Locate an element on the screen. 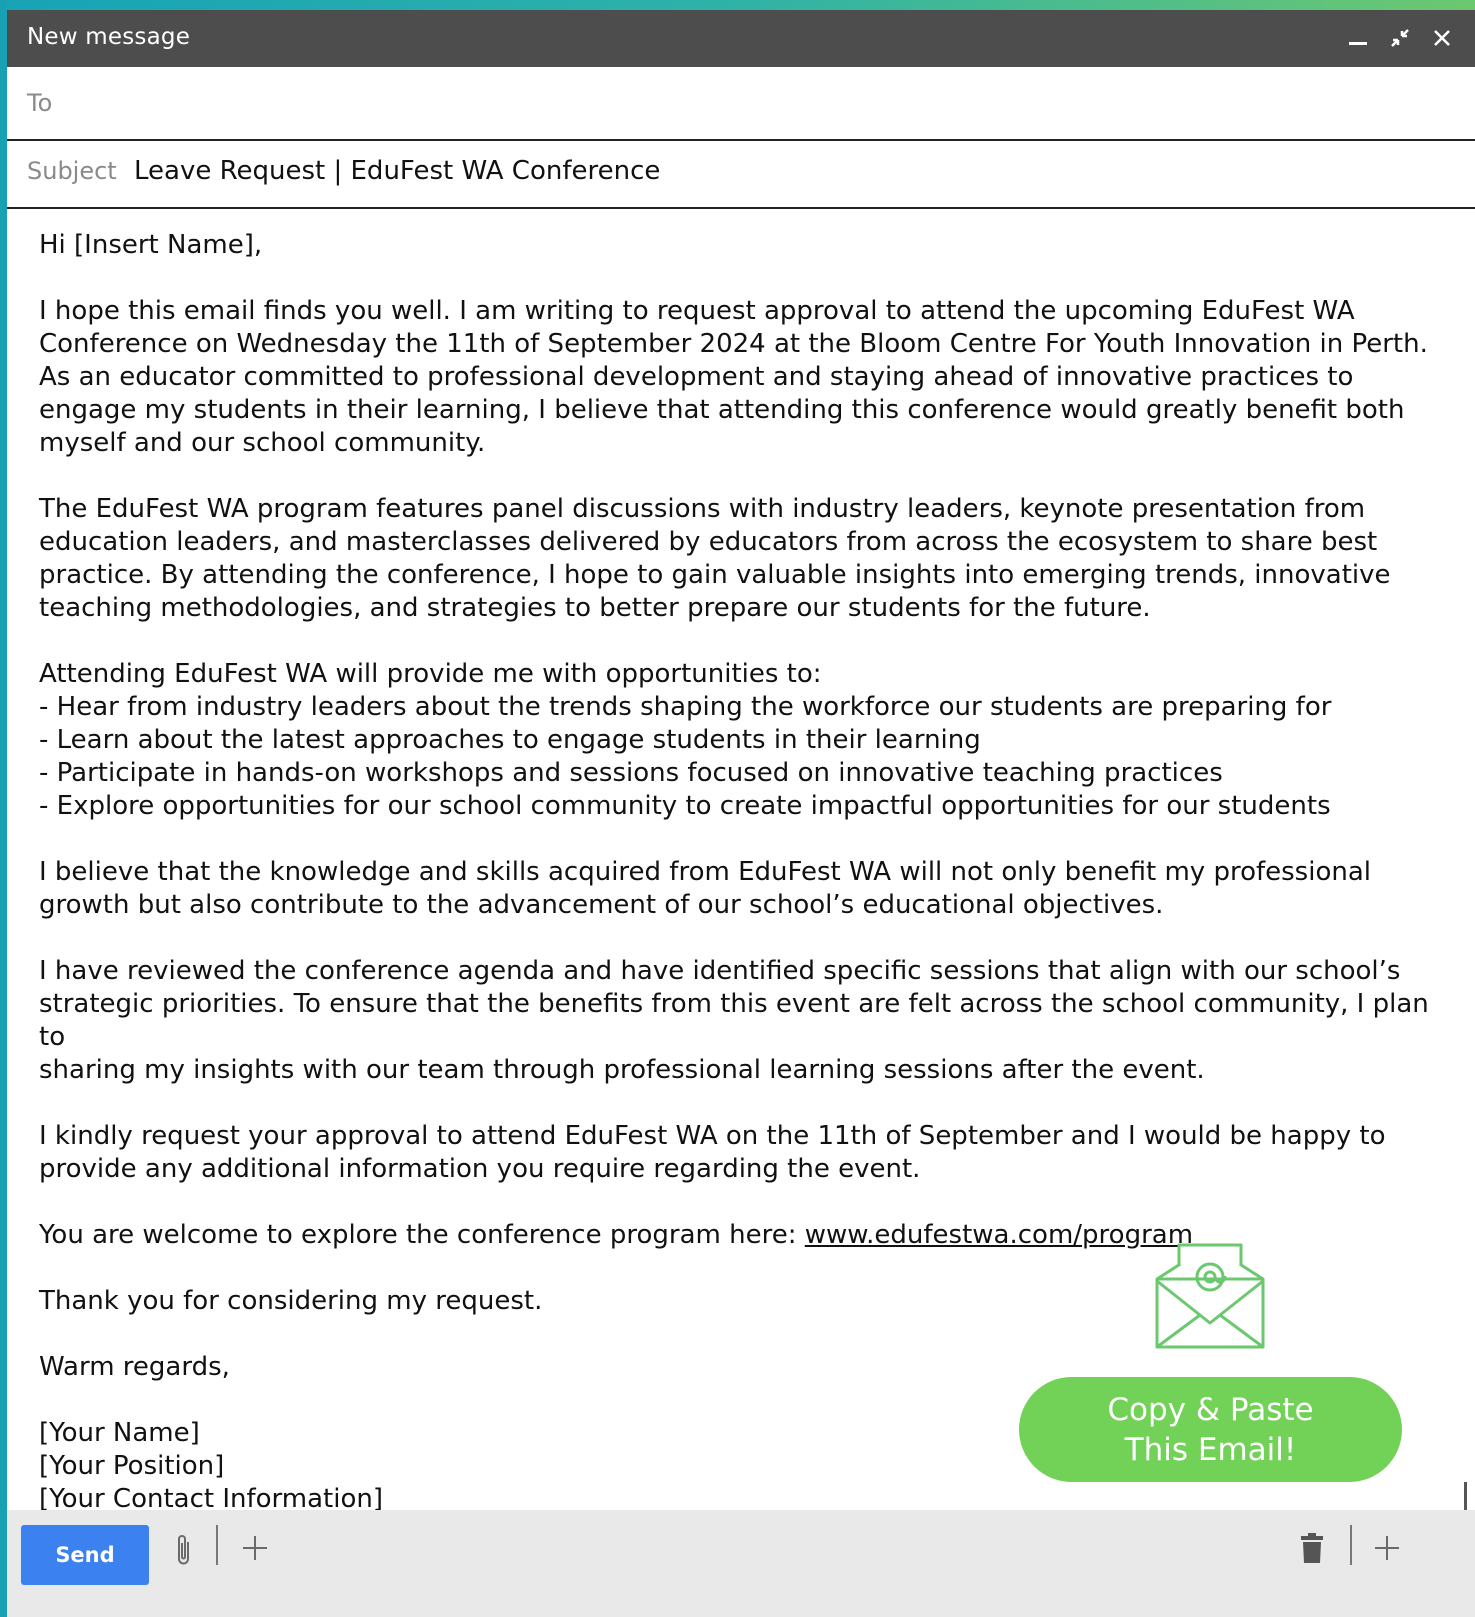 The height and width of the screenshot is (1617, 1475). paperclip-icon is located at coordinates (184, 1550).